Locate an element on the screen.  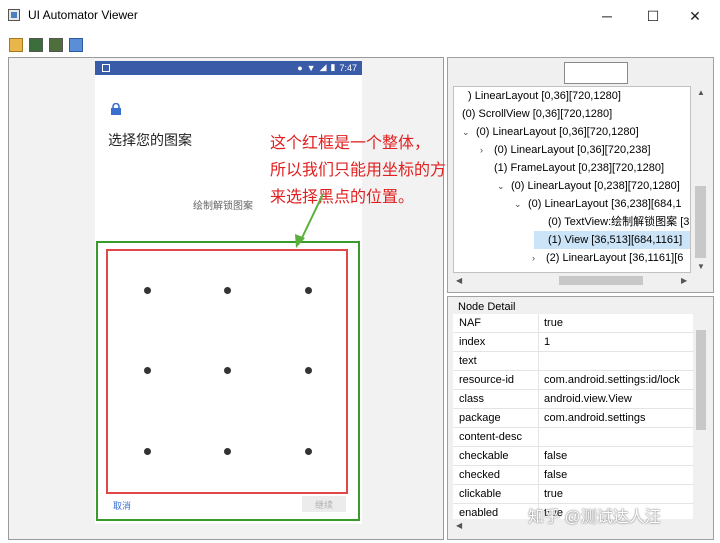
annotation-line: 这个红框是一个整体， is located at coordinates (350, 143).